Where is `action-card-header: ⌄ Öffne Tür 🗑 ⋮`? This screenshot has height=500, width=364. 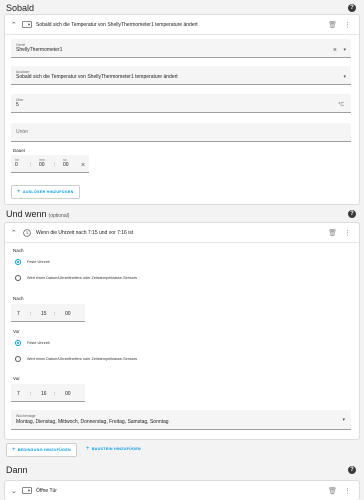 action-card-header: ⌄ Öffne Tür 🗑 ⋮ is located at coordinates (182, 490).